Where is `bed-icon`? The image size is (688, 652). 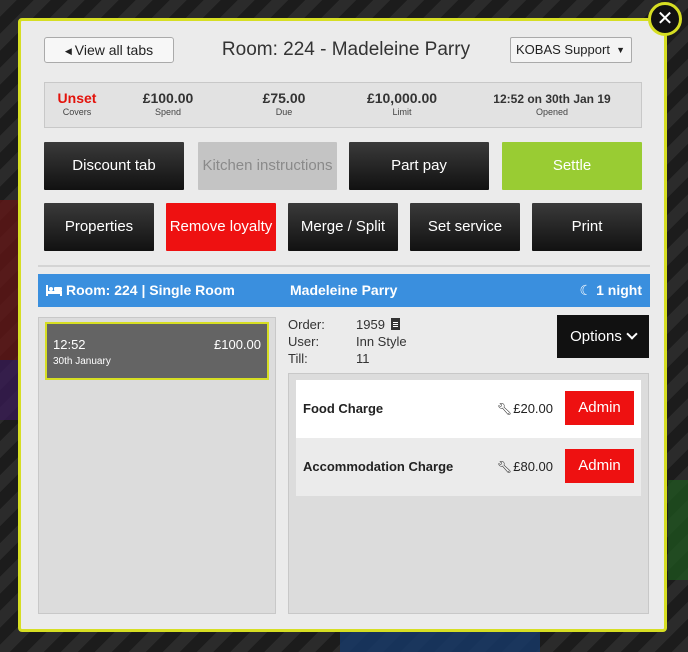
bed-icon is located at coordinates (54, 290).